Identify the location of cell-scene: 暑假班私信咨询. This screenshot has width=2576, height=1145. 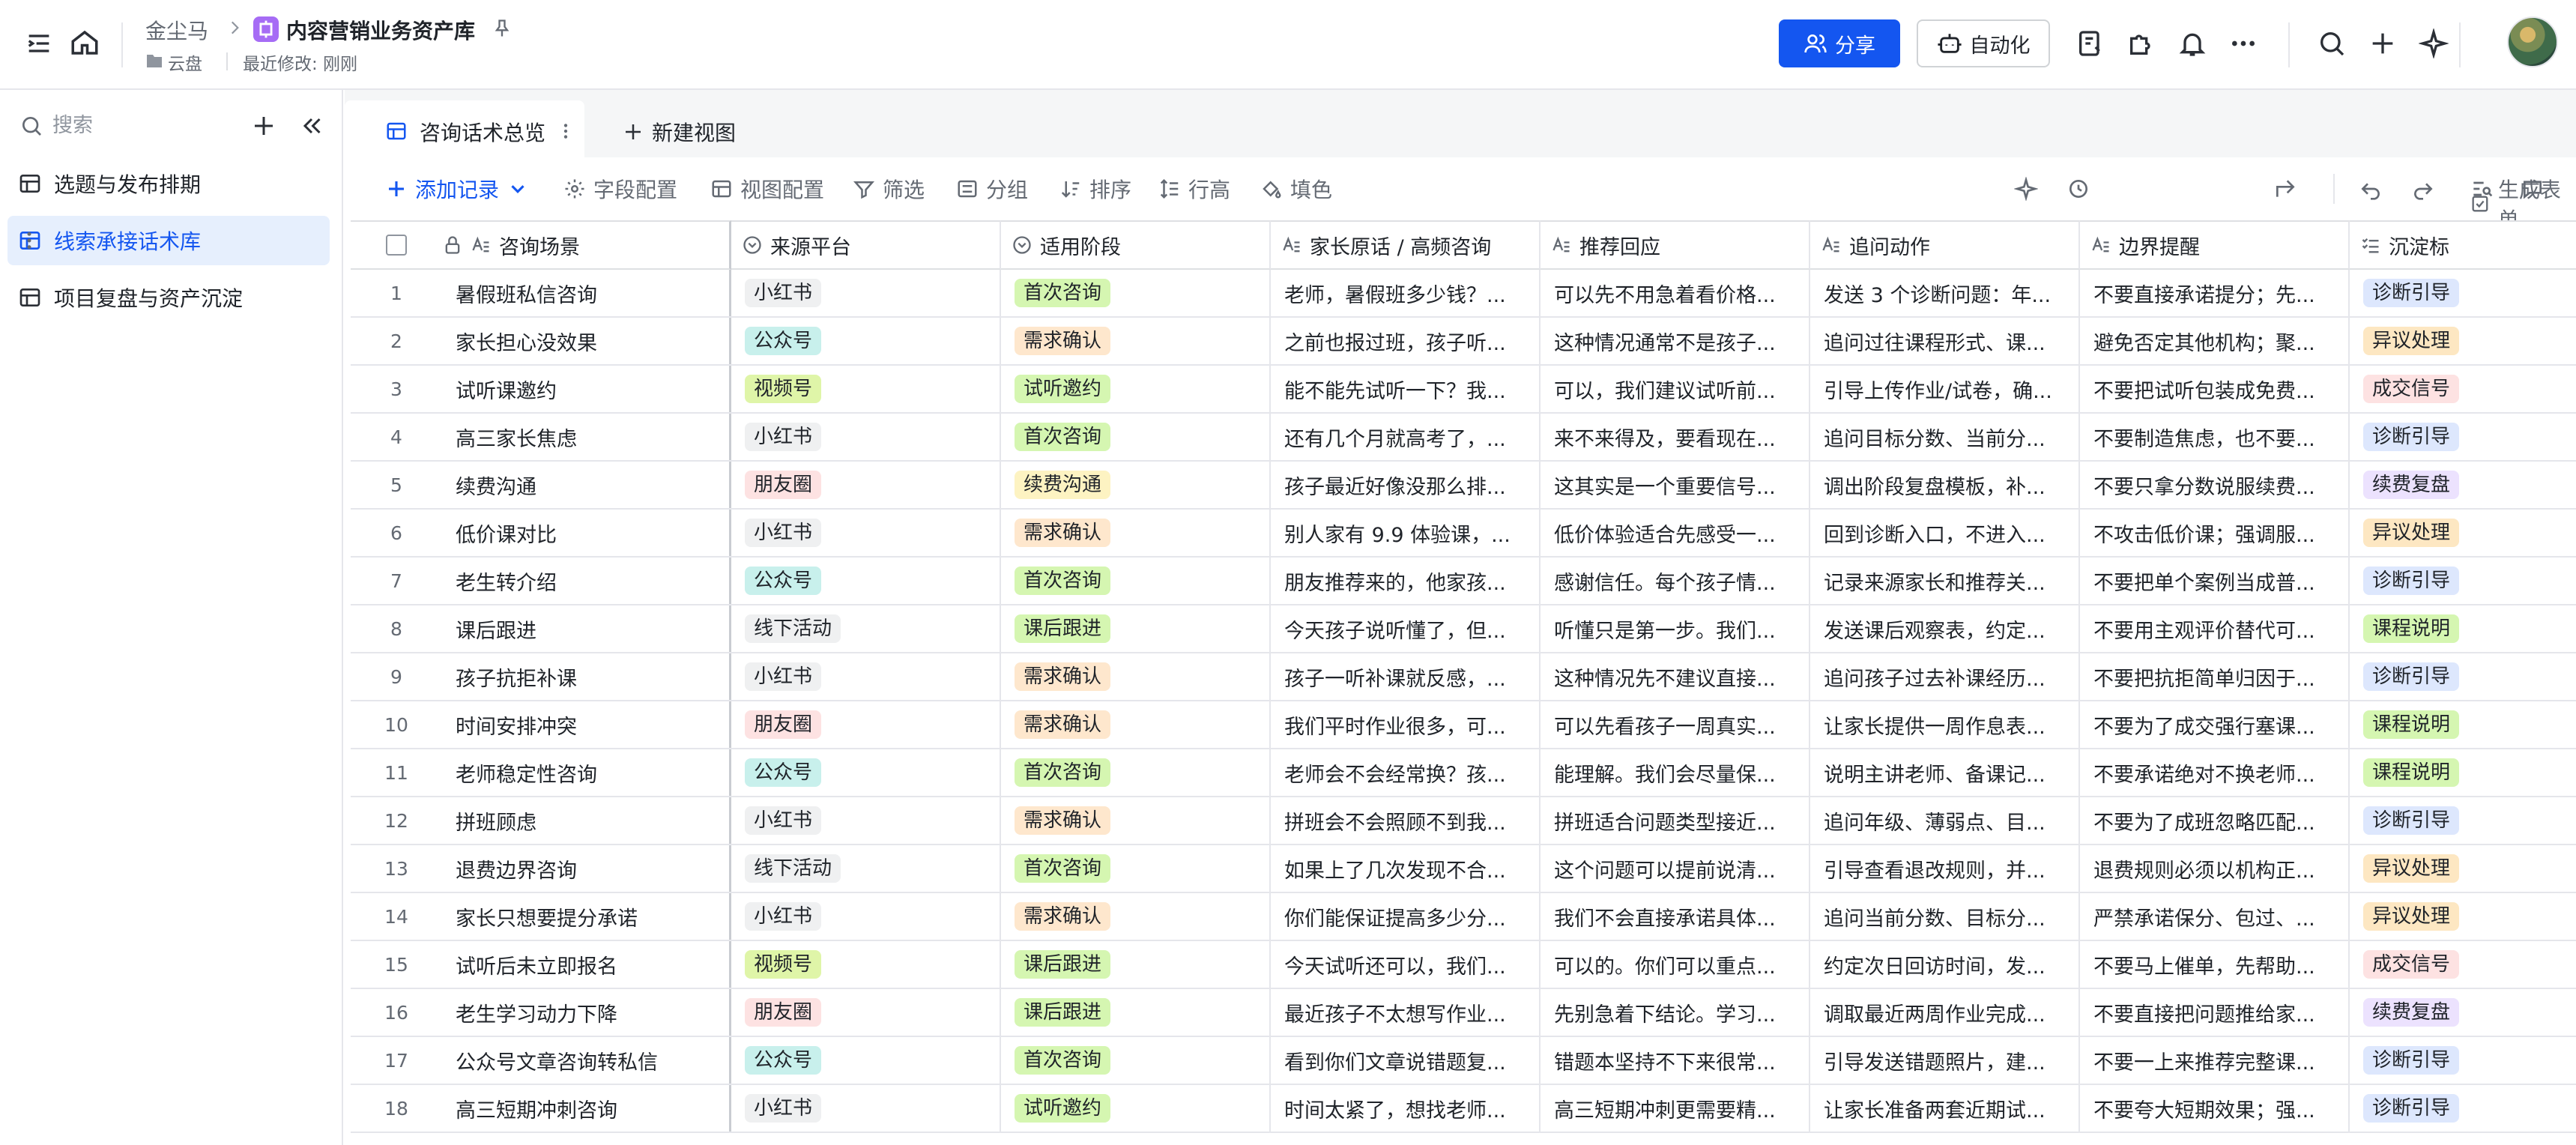
(586, 293).